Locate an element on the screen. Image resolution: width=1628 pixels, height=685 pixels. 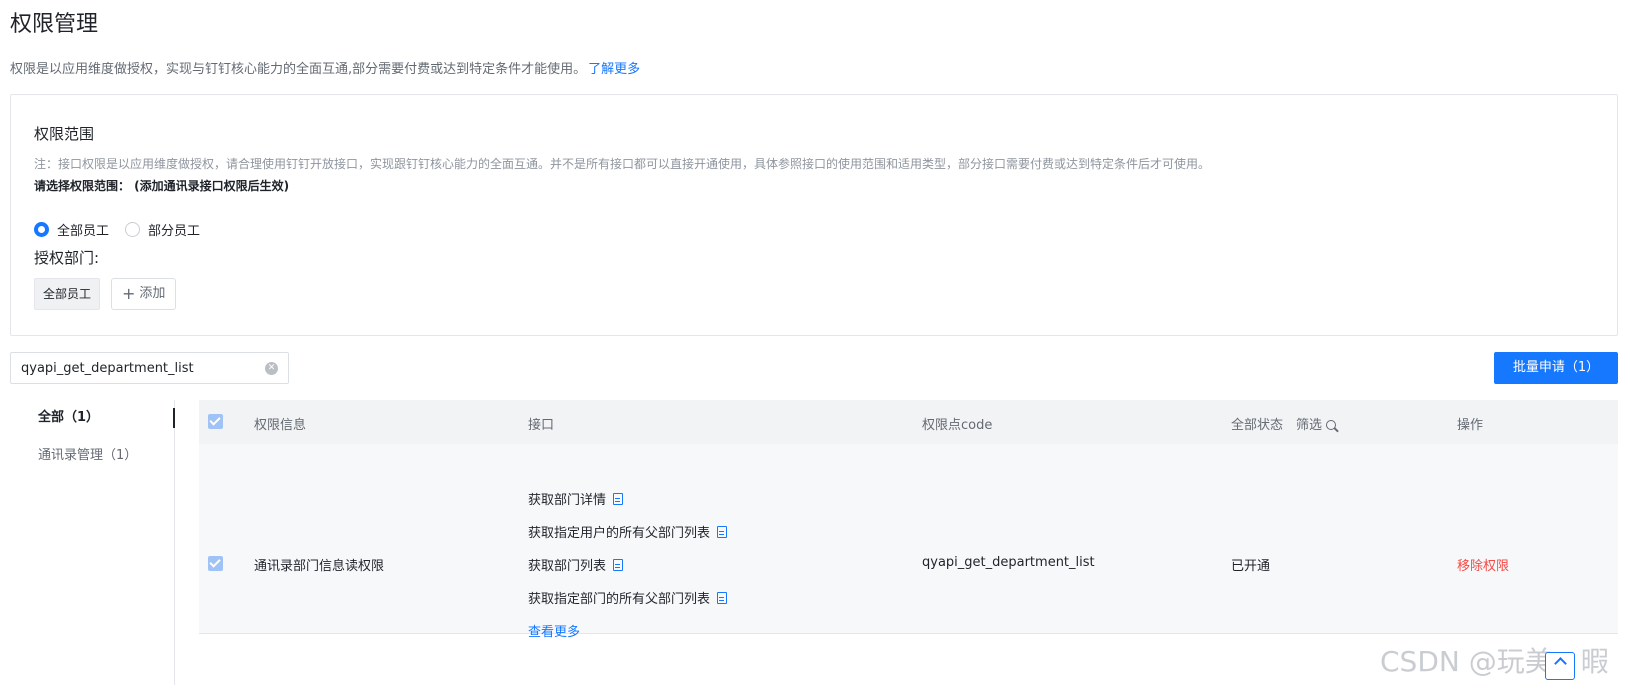
radio-all-employees: 全部员工 is located at coordinates (71, 229).